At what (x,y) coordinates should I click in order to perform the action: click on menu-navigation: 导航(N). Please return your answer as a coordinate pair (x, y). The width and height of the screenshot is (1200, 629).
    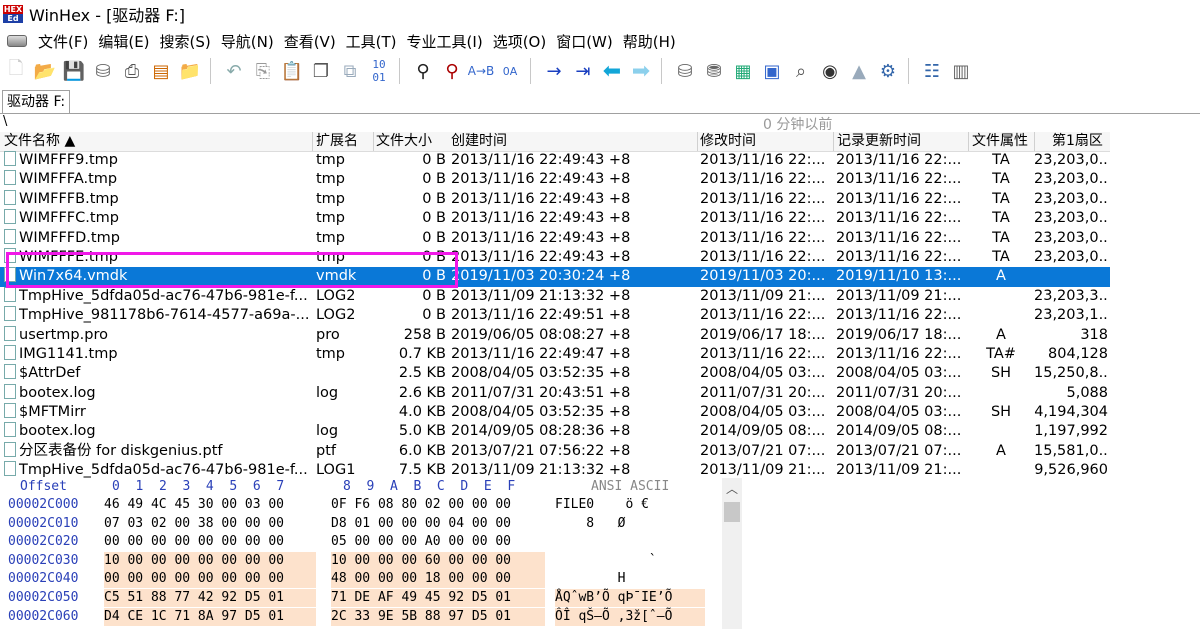
    Looking at the image, I should click on (247, 41).